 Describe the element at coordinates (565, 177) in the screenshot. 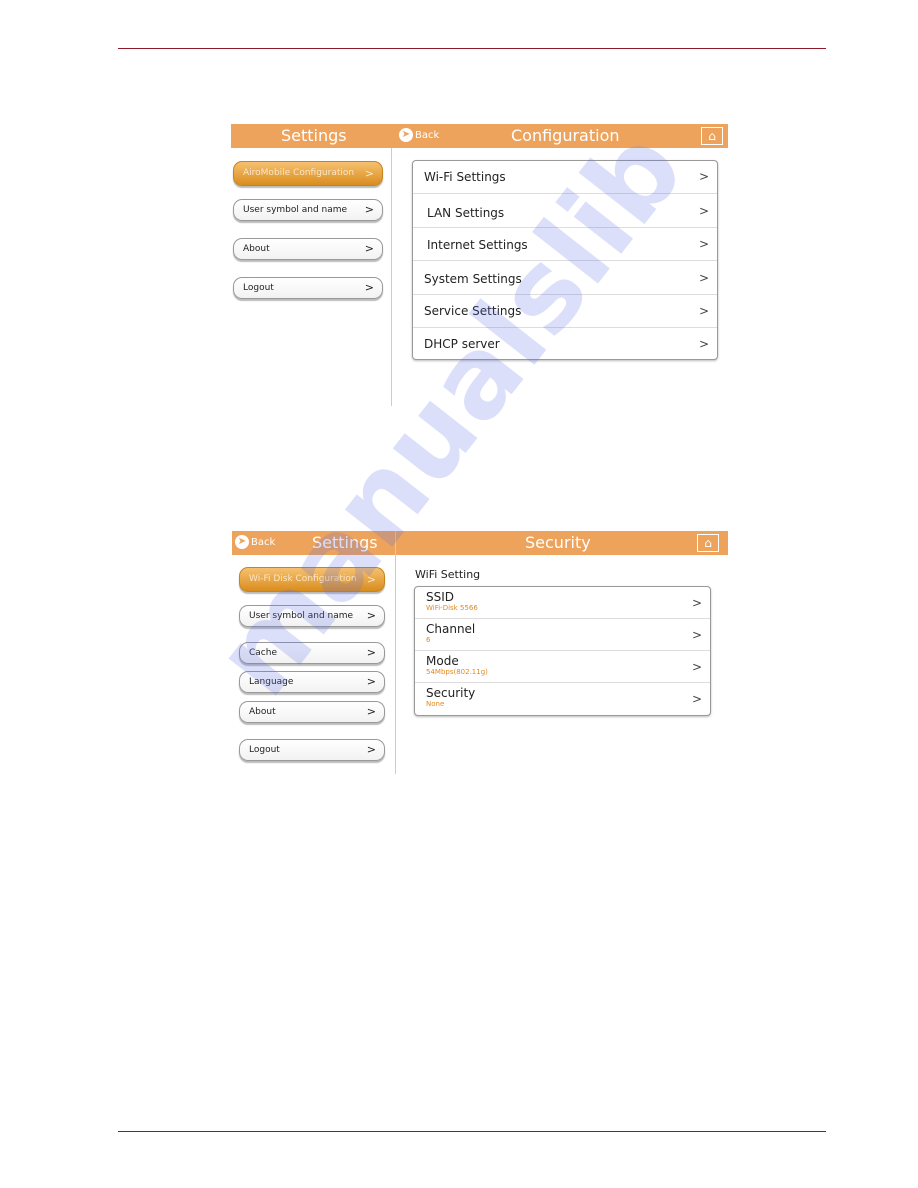

I see `wifi-settings-item: Wi-Fi Settings >` at that location.